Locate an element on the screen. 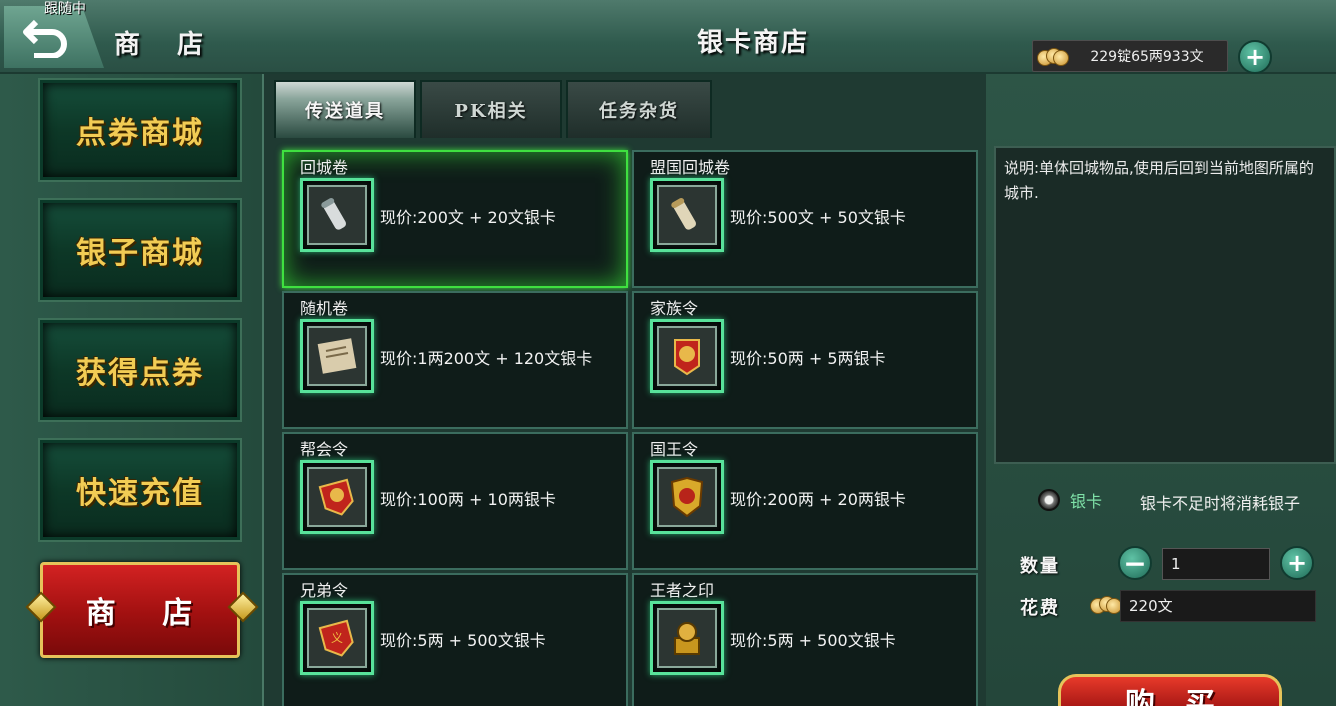  family-token-icon is located at coordinates (687, 356).